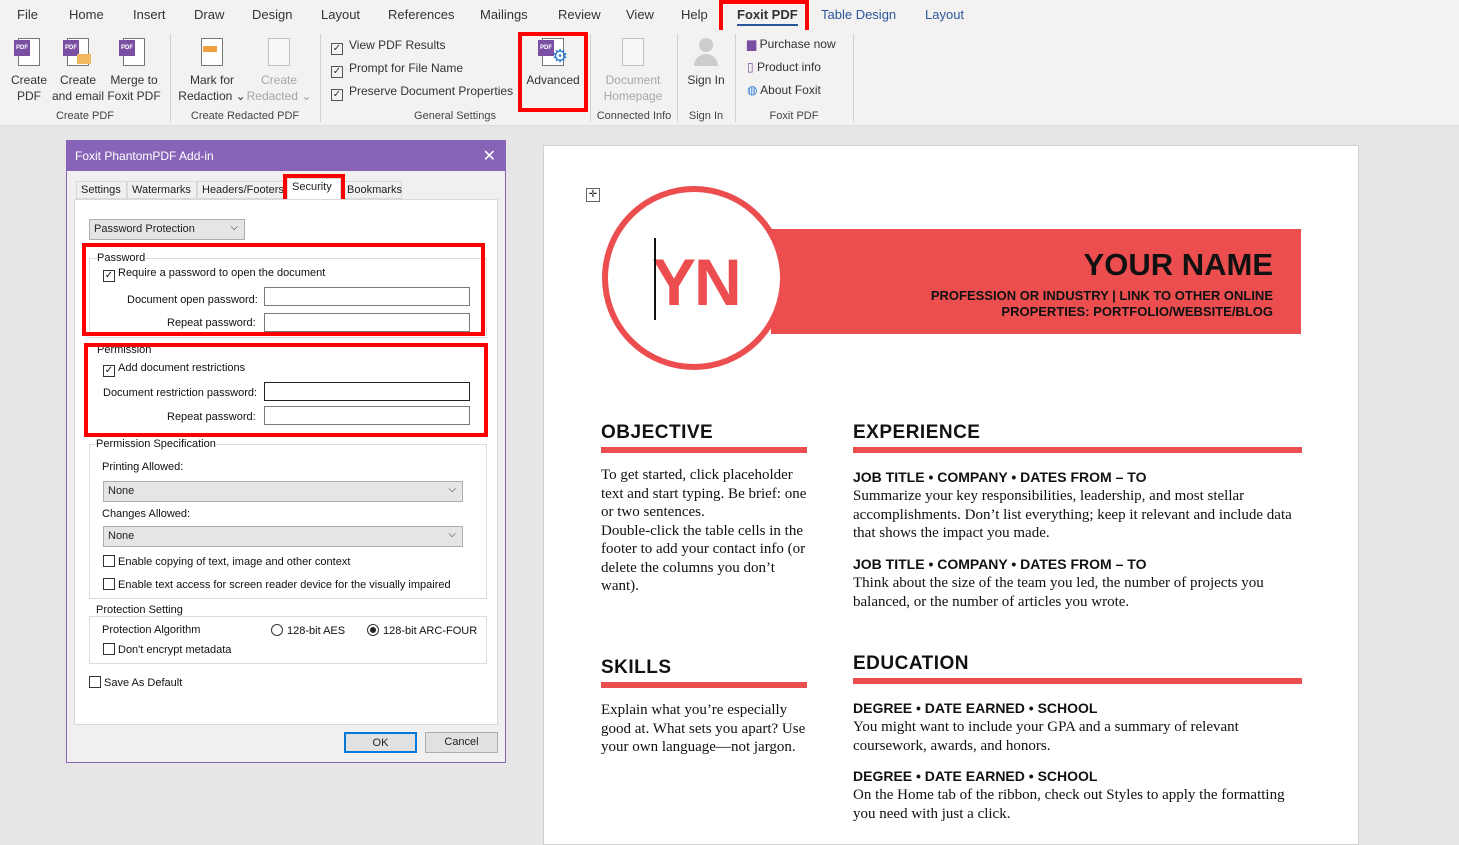  Describe the element at coordinates (139, 610) in the screenshot. I see `protection-setting-legend: Protection Setting` at that location.